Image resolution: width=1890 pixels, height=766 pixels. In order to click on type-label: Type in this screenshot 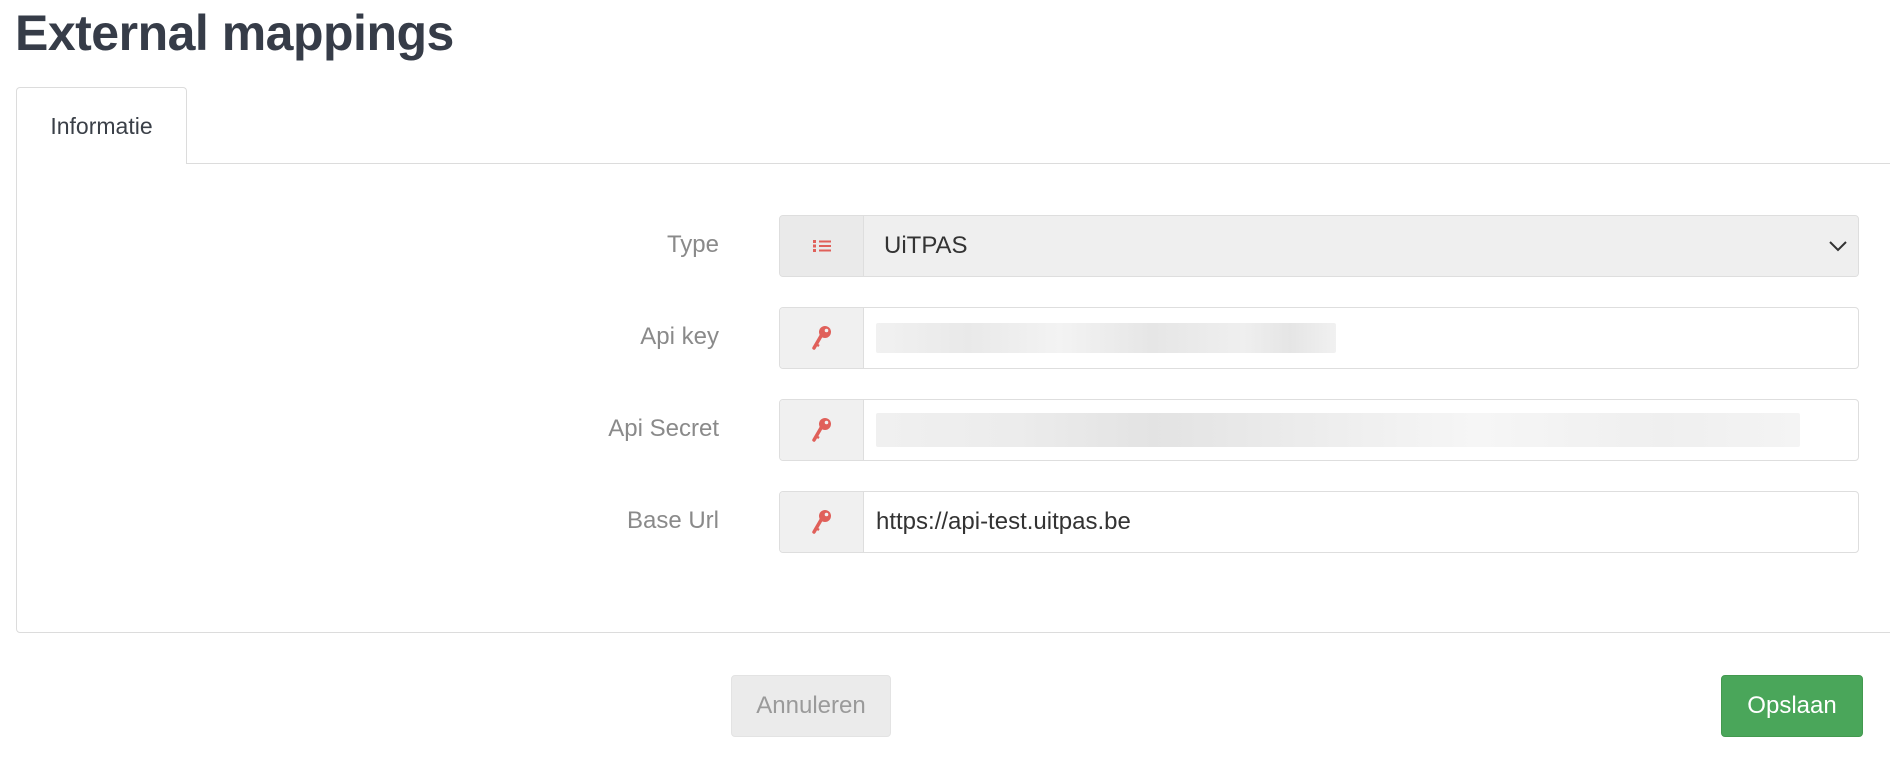, I will do `click(692, 244)`.